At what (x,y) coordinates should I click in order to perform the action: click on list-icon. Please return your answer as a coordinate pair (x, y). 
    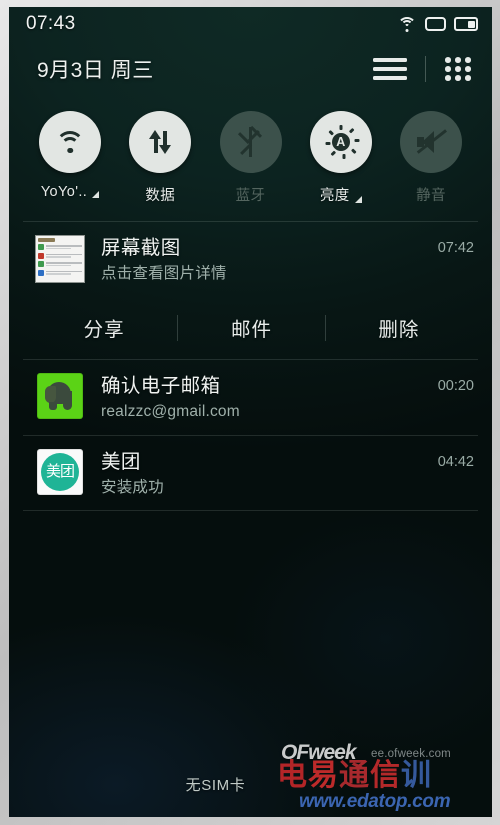
    Looking at the image, I should click on (390, 69).